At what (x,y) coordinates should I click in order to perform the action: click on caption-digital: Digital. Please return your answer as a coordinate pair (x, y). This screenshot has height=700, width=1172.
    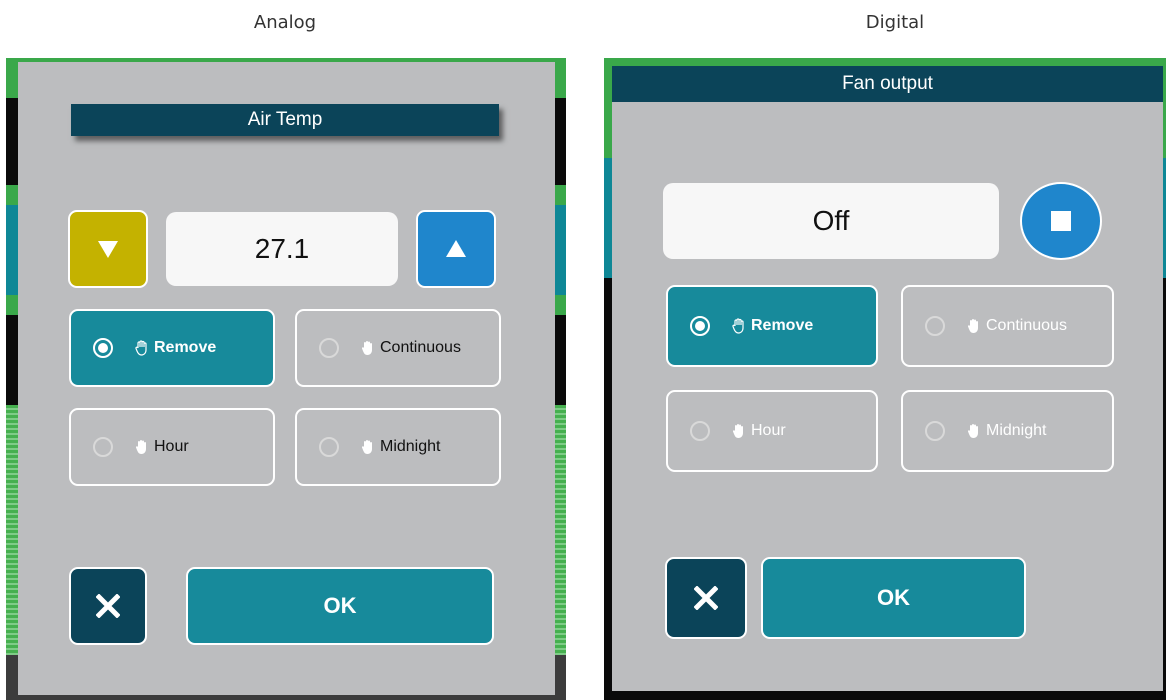
    Looking at the image, I should click on (895, 22).